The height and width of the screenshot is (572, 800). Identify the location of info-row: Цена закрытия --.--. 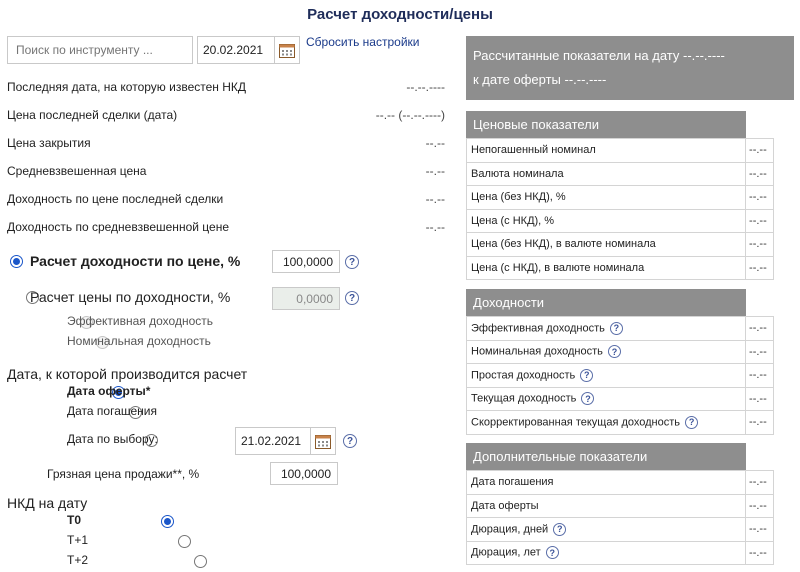
(226, 146).